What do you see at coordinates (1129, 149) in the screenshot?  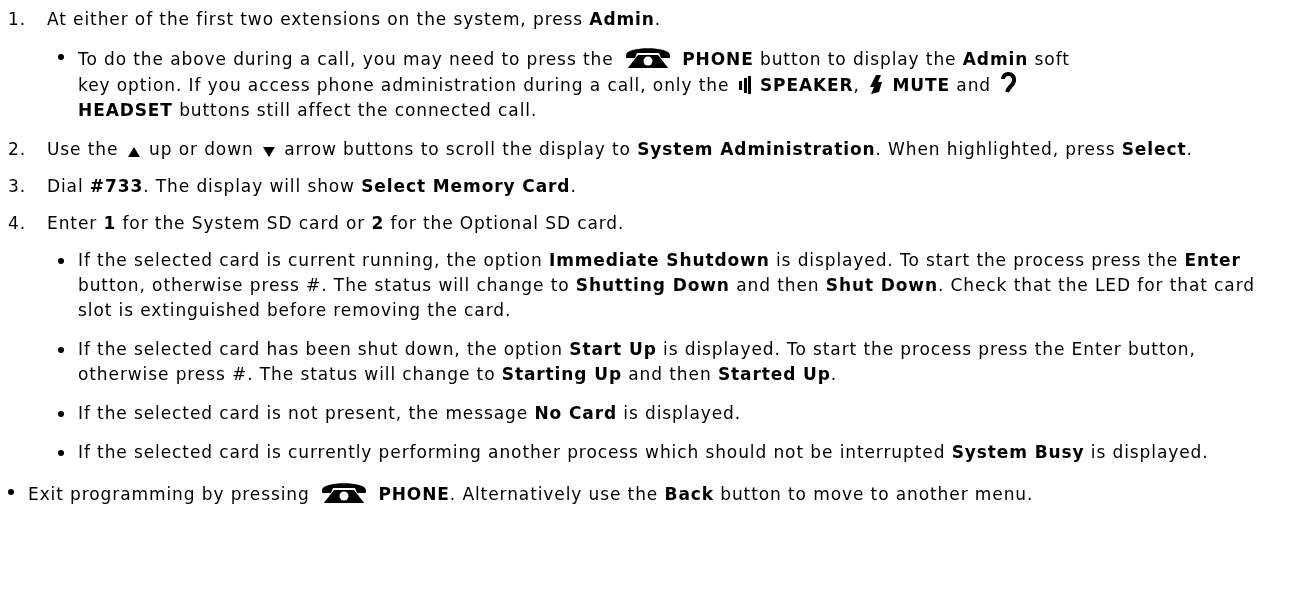 I see `instruction-text: press Select.` at bounding box center [1129, 149].